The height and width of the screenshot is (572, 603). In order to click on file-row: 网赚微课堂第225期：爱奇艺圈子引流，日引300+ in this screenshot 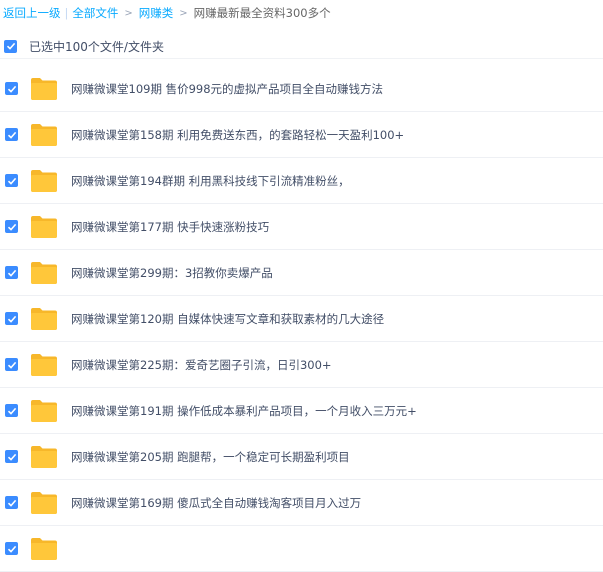, I will do `click(301, 365)`.